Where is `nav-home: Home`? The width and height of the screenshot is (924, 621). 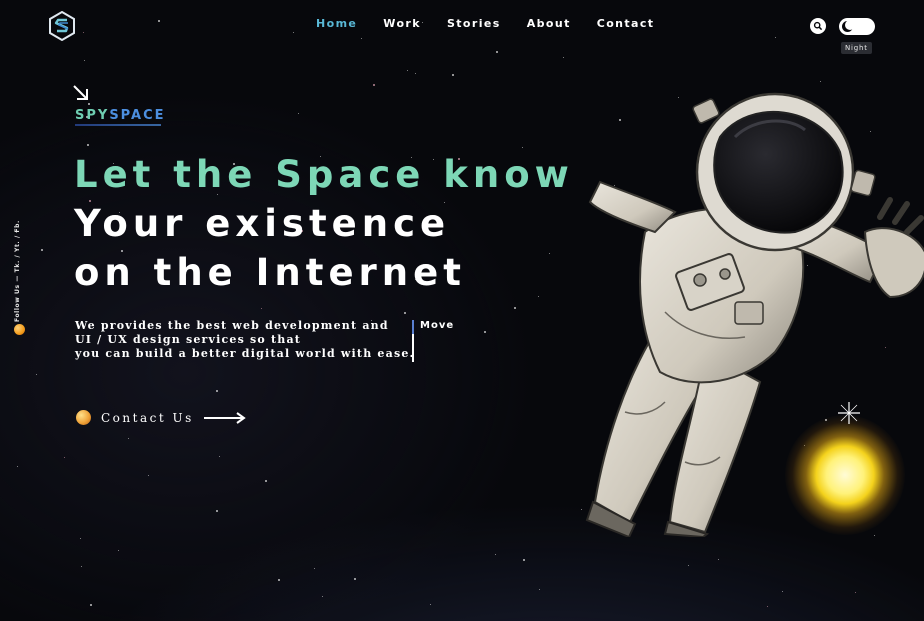
nav-home: Home is located at coordinates (336, 23).